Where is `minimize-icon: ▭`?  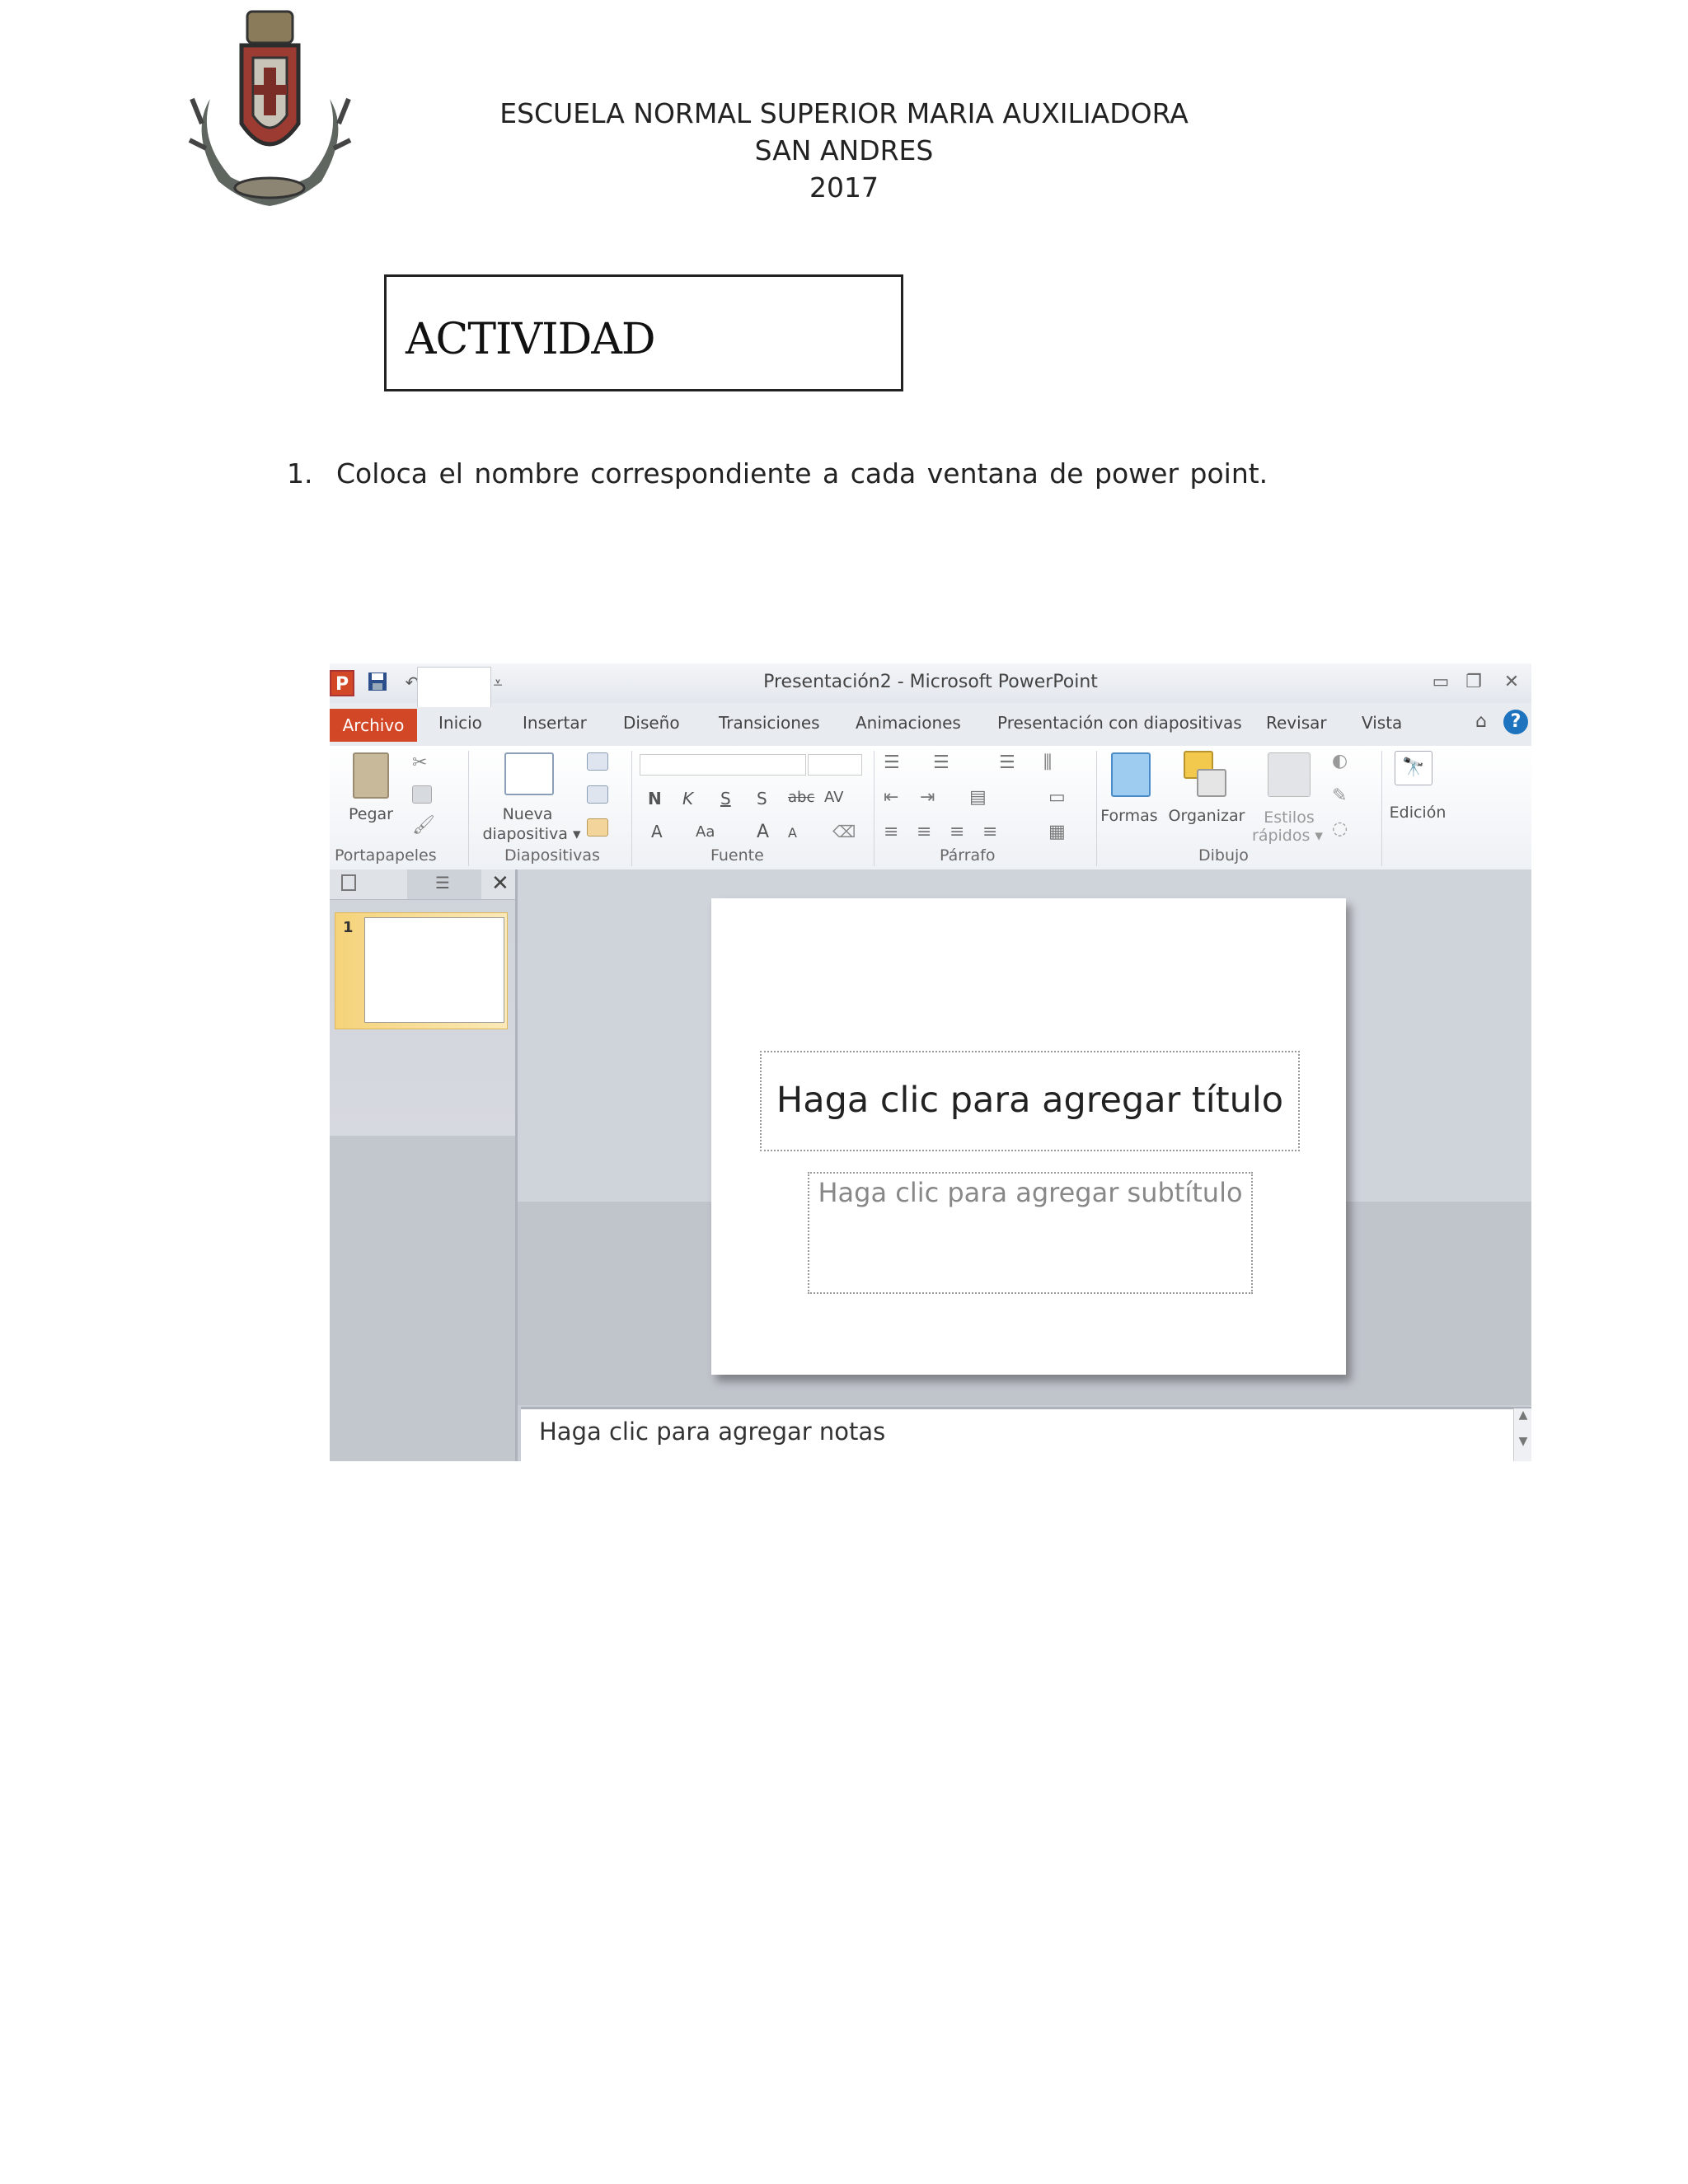
minimize-icon: ▭ is located at coordinates (1441, 682).